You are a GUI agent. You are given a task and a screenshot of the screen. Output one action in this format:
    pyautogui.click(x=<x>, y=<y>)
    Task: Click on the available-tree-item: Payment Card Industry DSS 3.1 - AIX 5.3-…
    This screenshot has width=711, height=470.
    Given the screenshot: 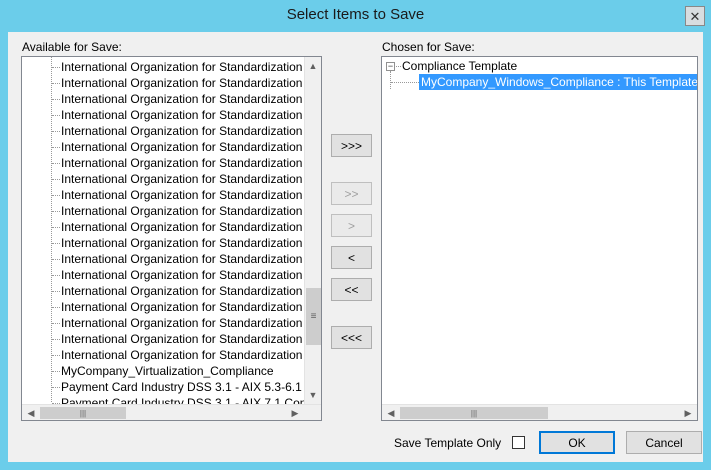 What is the action you would take?
    pyautogui.click(x=191, y=387)
    